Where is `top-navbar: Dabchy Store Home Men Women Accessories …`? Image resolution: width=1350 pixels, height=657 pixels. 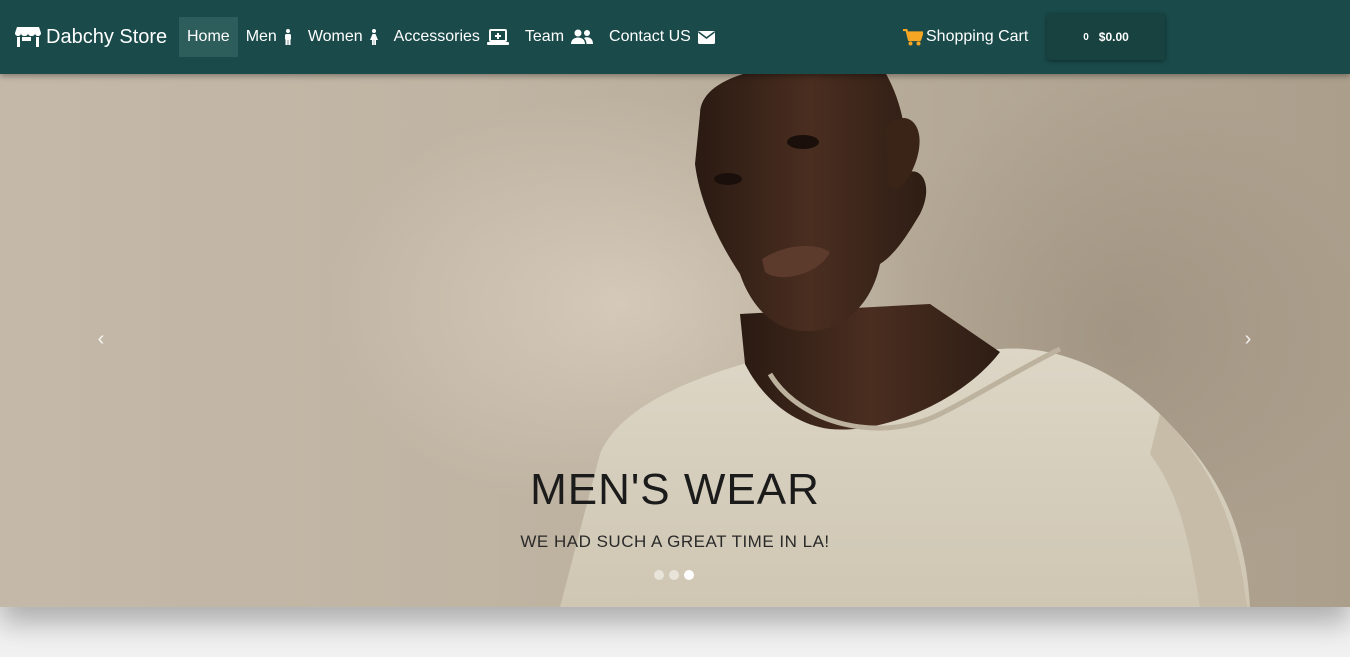
top-navbar: Dabchy Store Home Men Women Accessories … is located at coordinates (675, 37).